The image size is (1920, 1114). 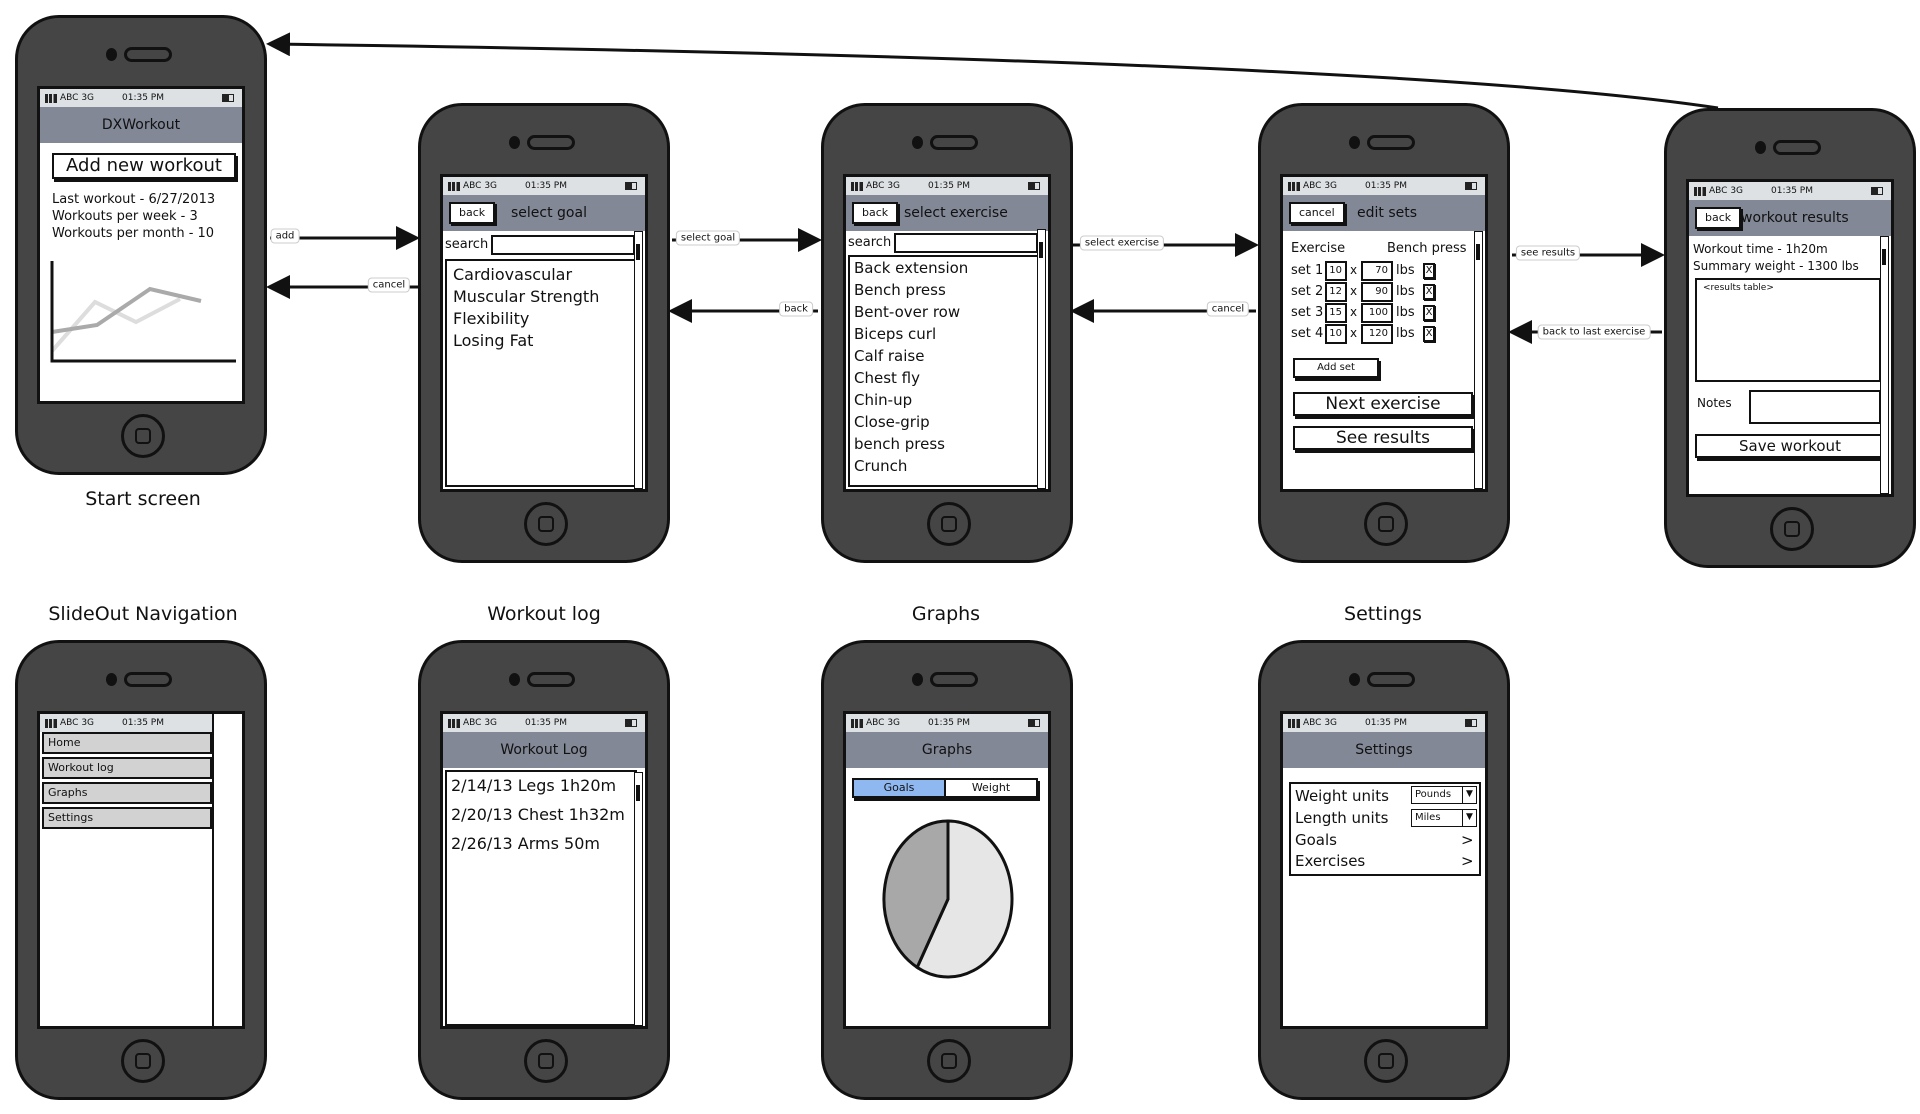 I want to click on trend-chart-placeholder, so click(x=143, y=312).